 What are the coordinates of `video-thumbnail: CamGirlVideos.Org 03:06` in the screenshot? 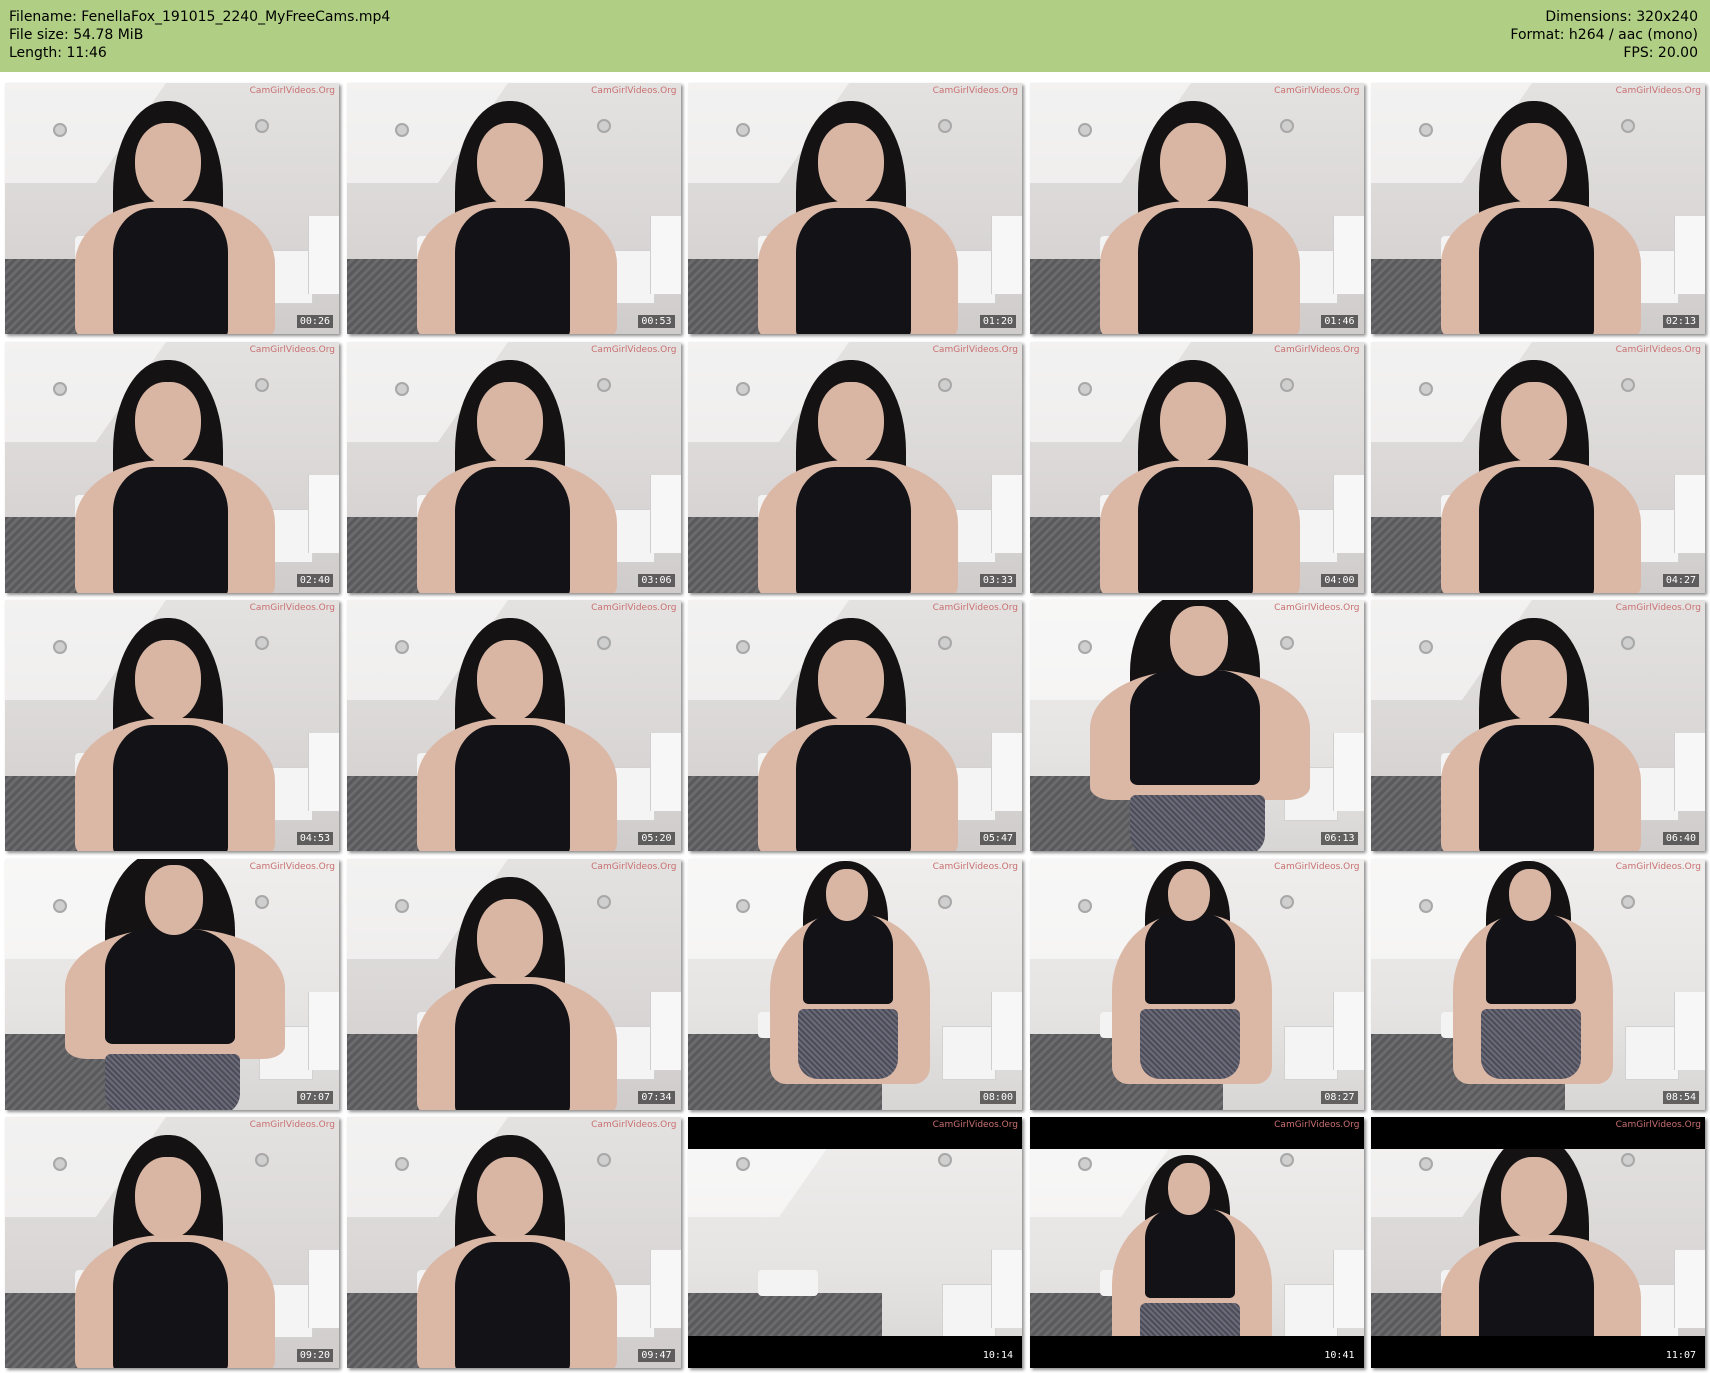 It's located at (513, 467).